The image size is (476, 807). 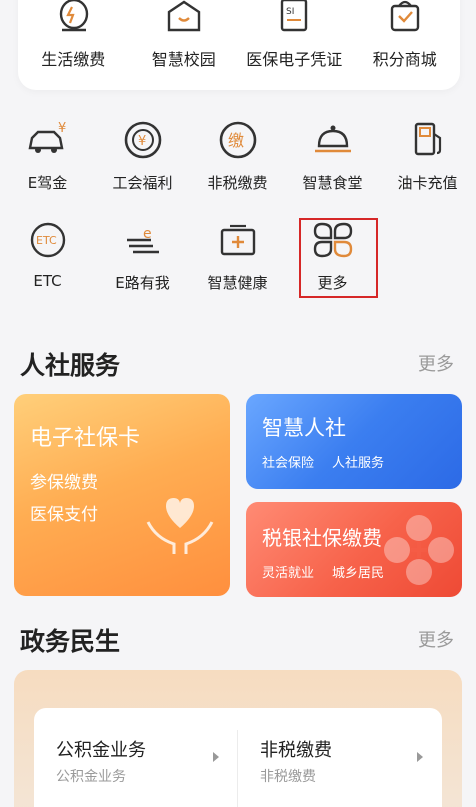 I want to click on grid-row-2: ETC ETC e E路有我 智慧健康 更多, so click(x=238, y=262).